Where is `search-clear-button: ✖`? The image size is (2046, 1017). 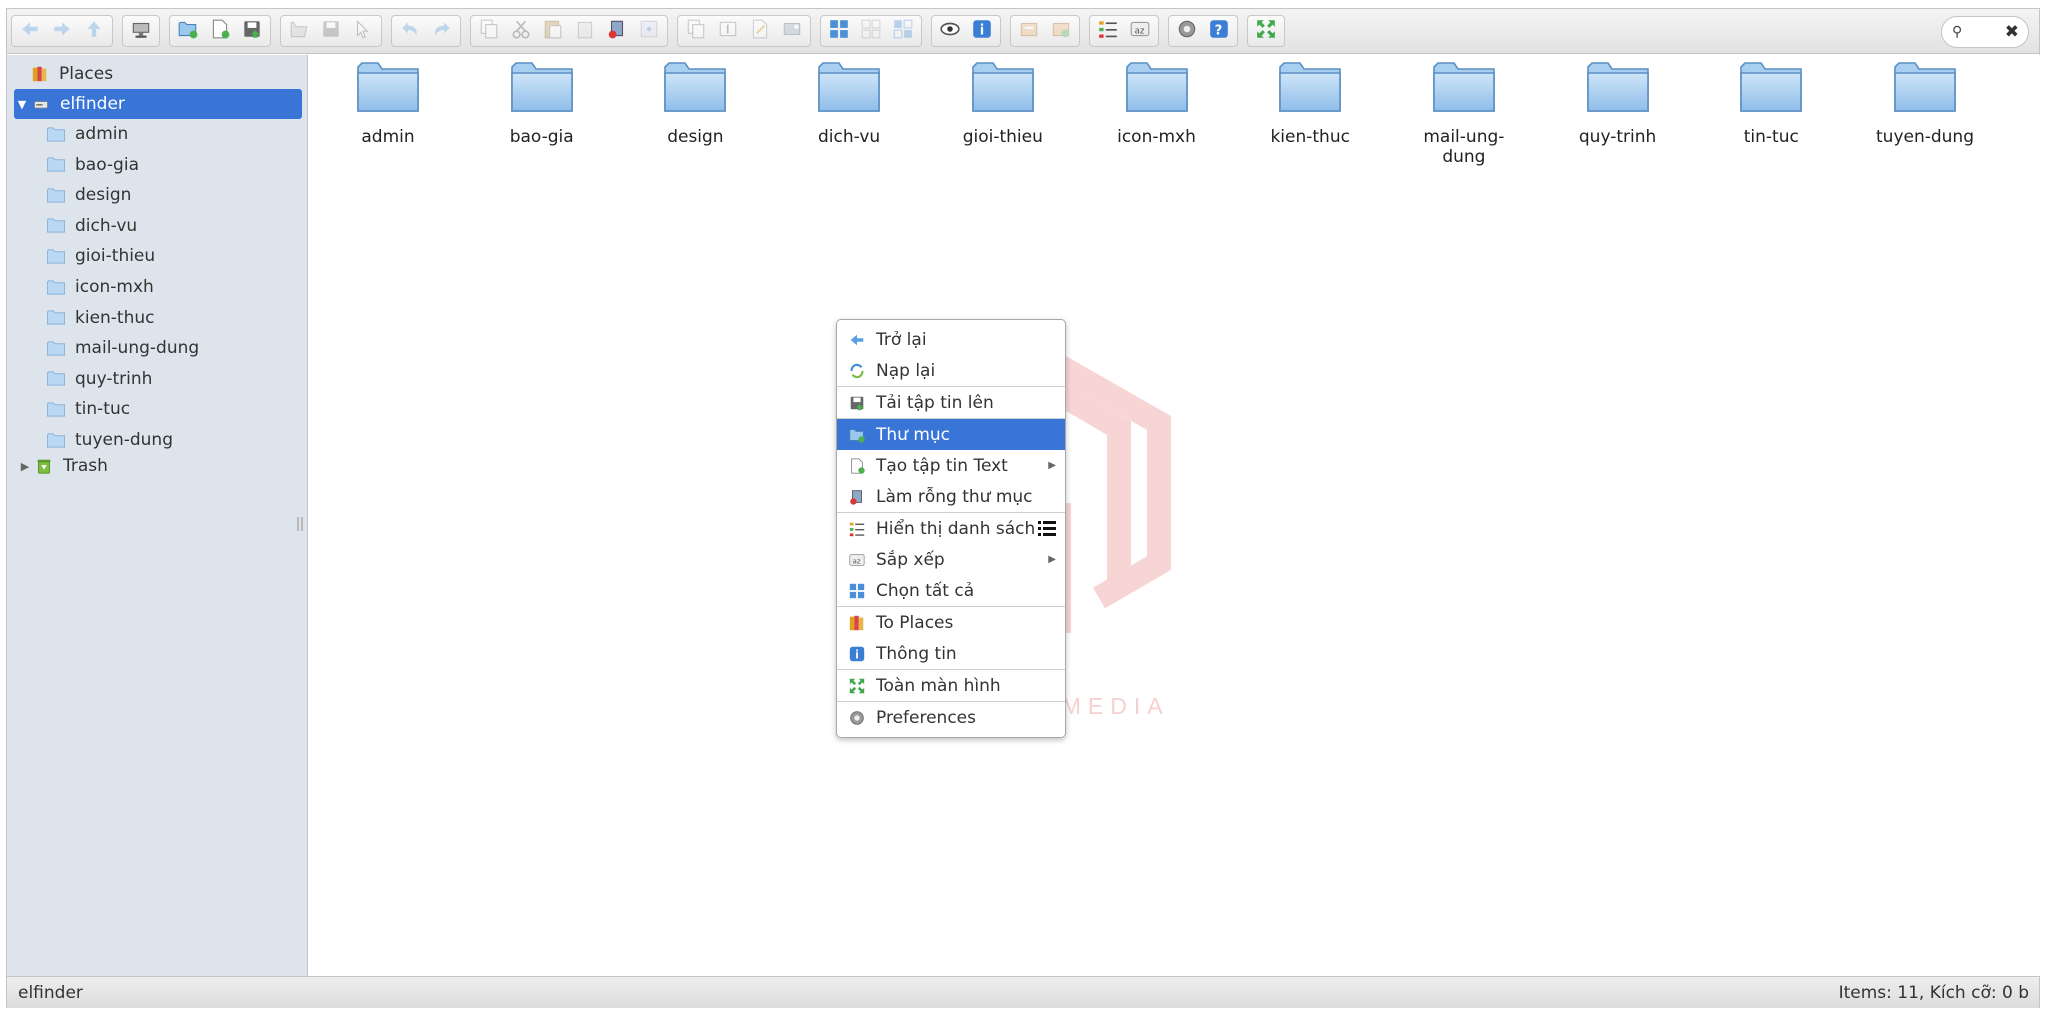
search-clear-button: ✖ is located at coordinates (2012, 32).